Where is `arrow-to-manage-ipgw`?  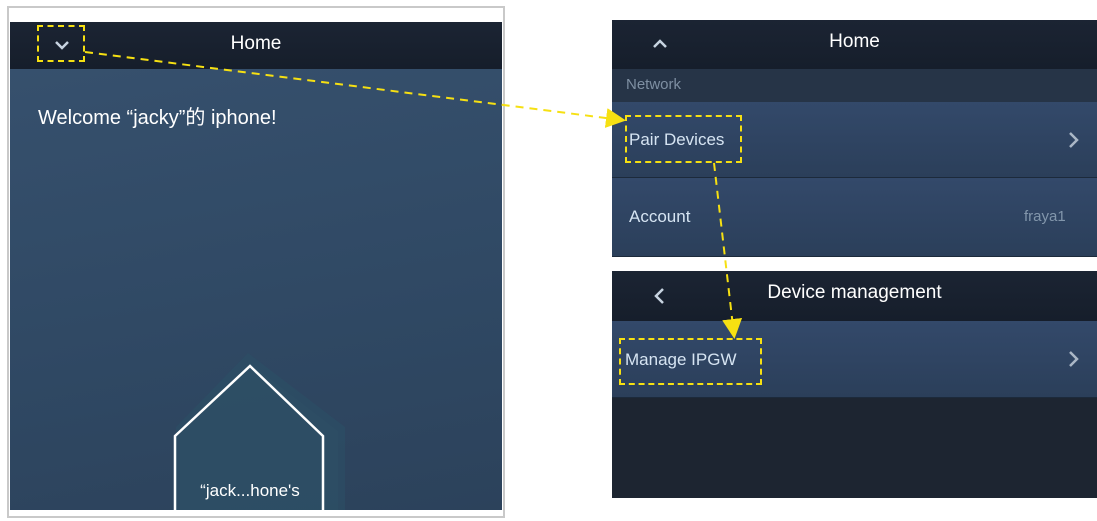 arrow-to-manage-ipgw is located at coordinates (728, 250).